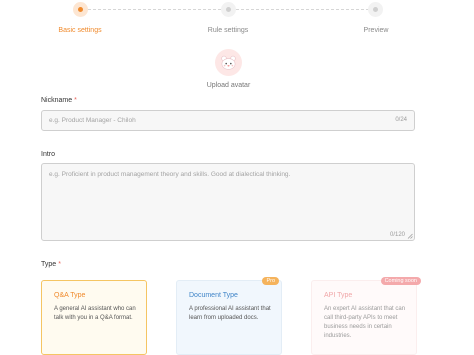  I want to click on nickname-input: e.g. Product Manager - Chiloh 0/24, so click(228, 120).